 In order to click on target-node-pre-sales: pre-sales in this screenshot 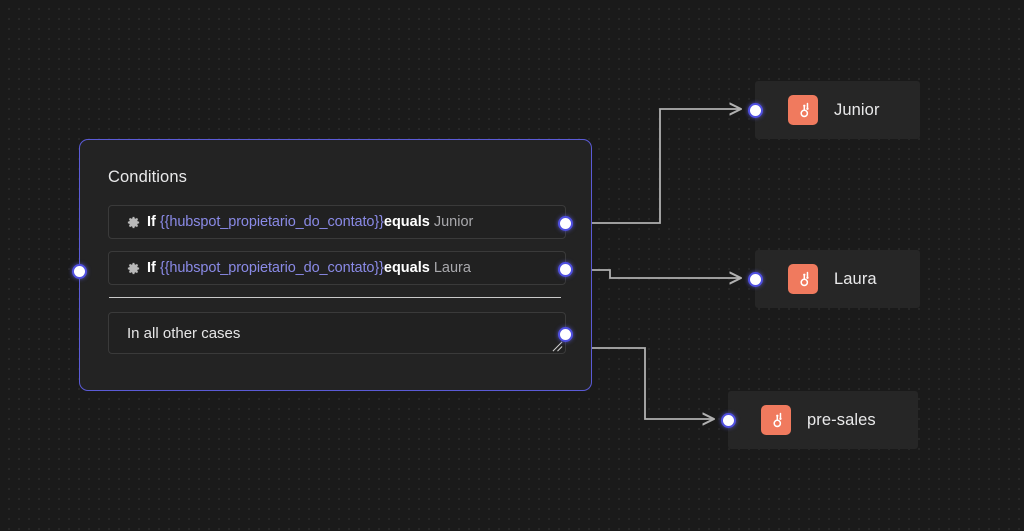, I will do `click(819, 420)`.